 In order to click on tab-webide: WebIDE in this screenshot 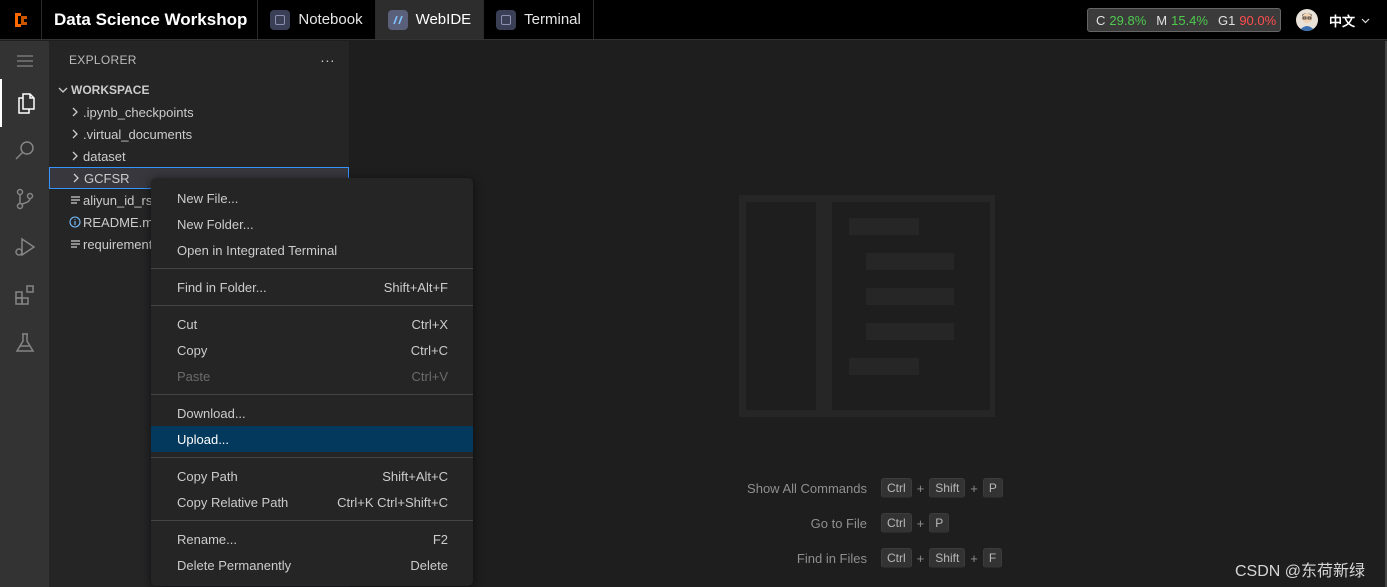, I will do `click(430, 19)`.